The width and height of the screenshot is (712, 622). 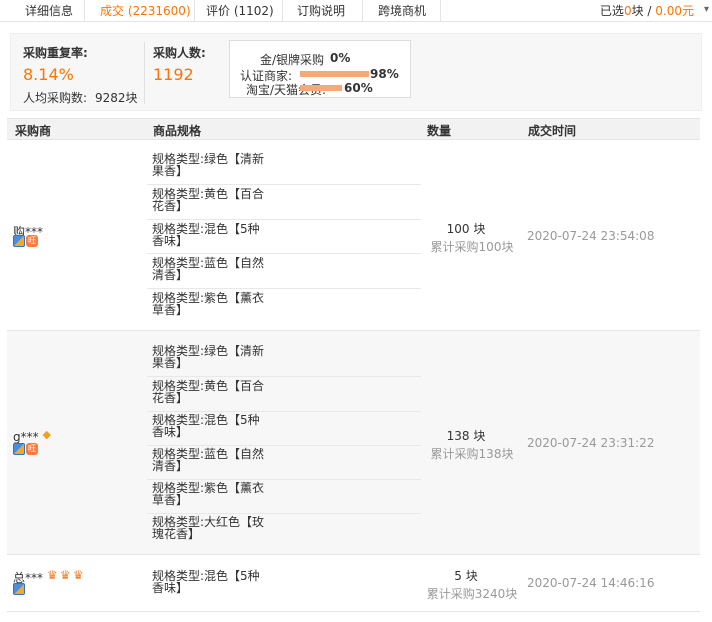 I want to click on selection-summary: 已选0块 / 0.00元, so click(x=647, y=10).